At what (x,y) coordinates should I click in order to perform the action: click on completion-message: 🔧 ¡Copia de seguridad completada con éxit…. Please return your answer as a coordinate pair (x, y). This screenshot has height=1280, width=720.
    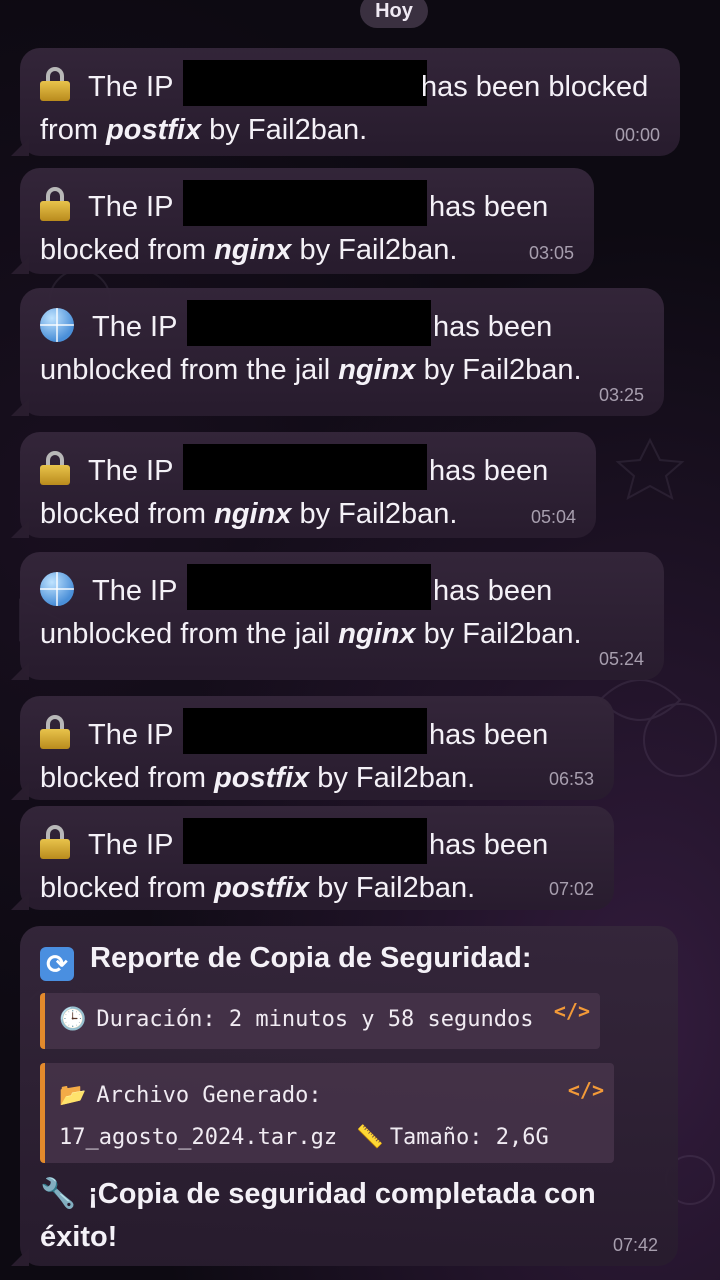
    Looking at the image, I should click on (318, 1215).